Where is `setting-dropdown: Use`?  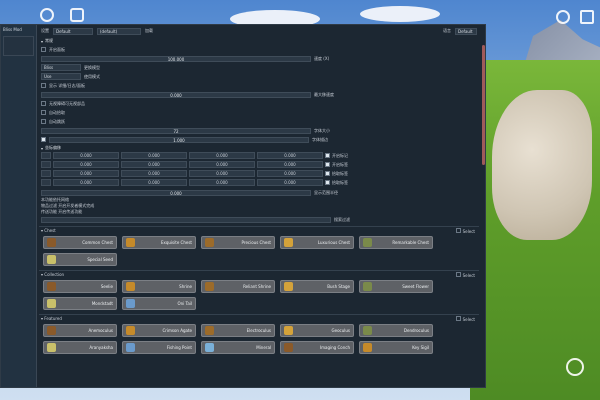
setting-dropdown: Use is located at coordinates (61, 76).